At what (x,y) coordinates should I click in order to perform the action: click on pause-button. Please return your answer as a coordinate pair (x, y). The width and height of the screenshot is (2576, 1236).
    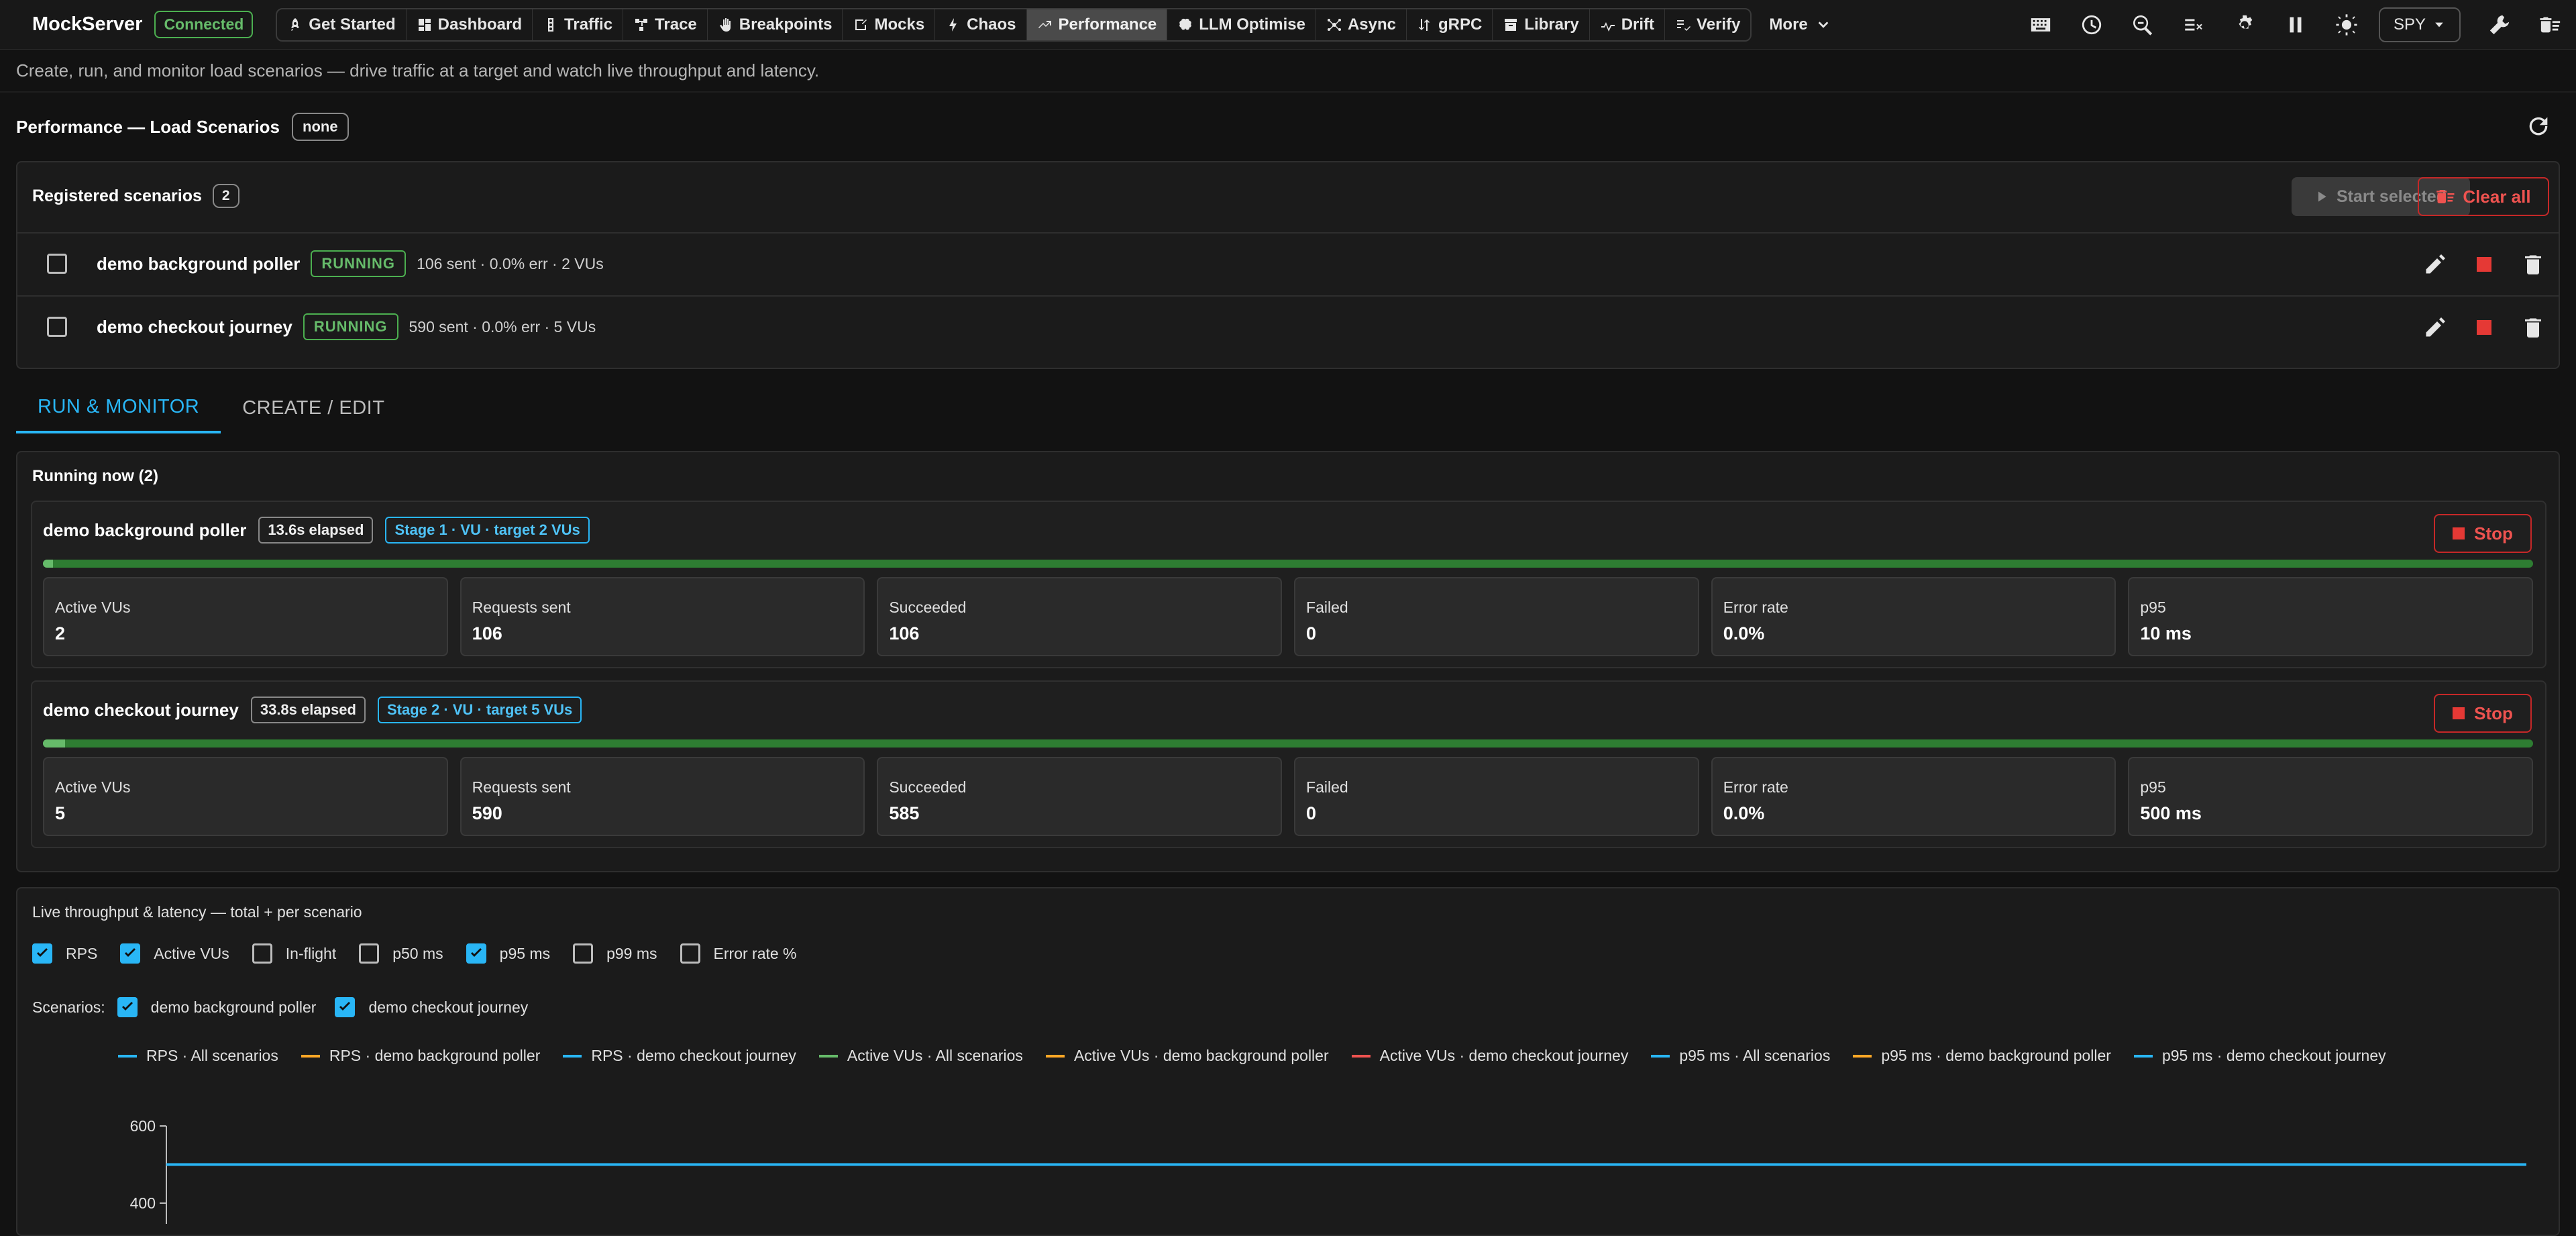
    Looking at the image, I should click on (2295, 25).